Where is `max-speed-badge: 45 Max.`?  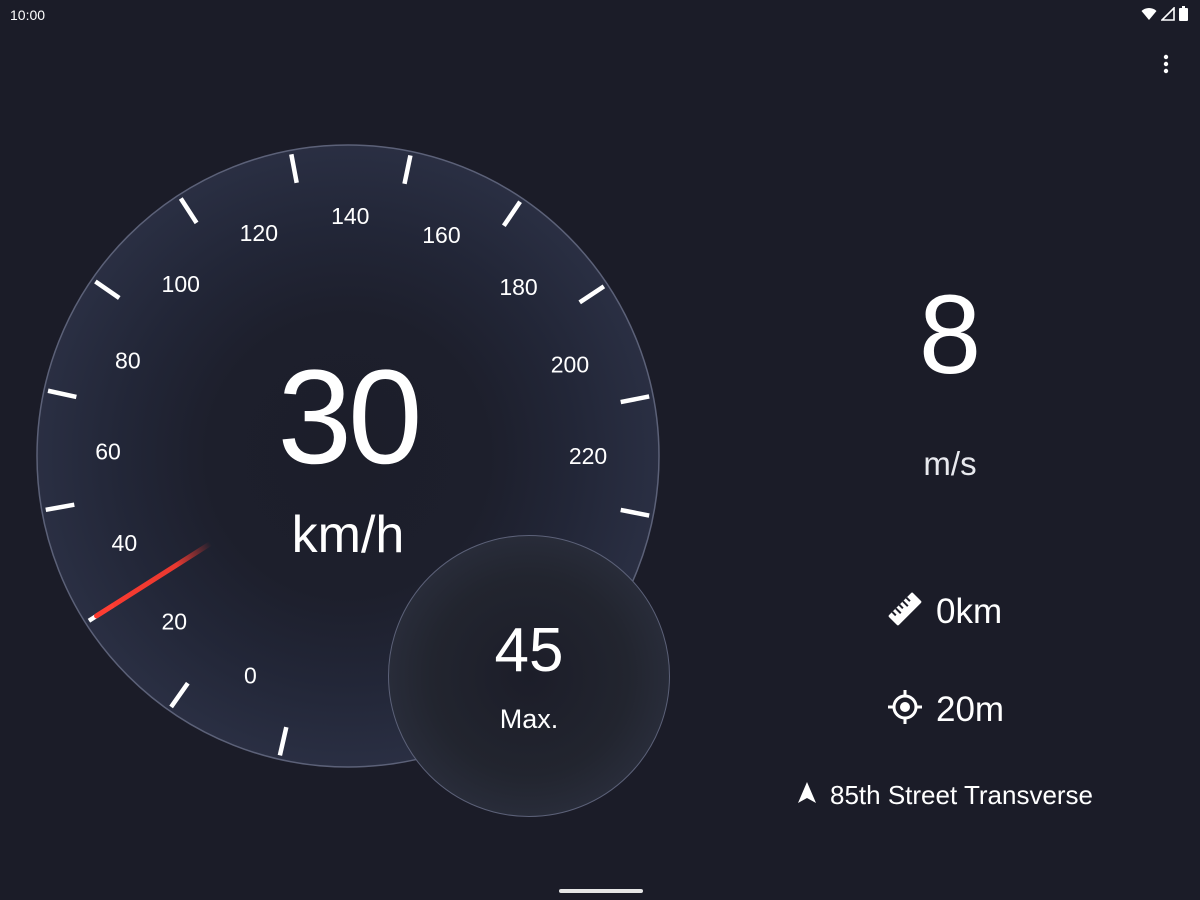 max-speed-badge: 45 Max. is located at coordinates (529, 676).